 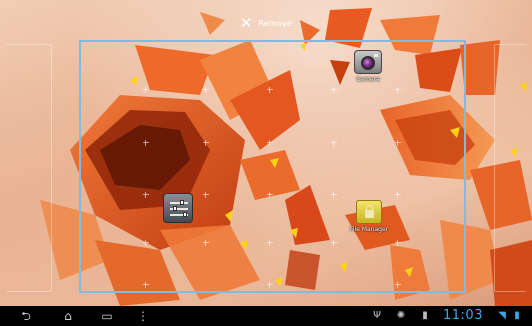 I want to click on camera-label: Camera, so click(x=368, y=79).